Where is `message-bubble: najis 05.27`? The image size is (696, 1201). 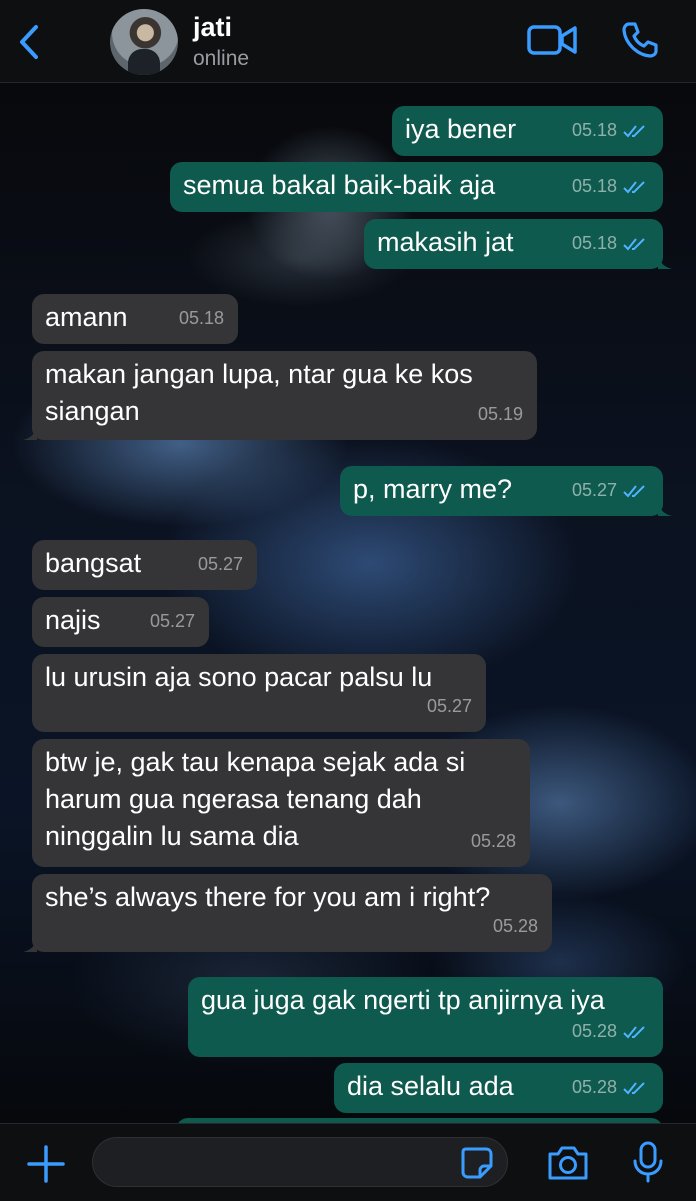 message-bubble: najis 05.27 is located at coordinates (120, 622).